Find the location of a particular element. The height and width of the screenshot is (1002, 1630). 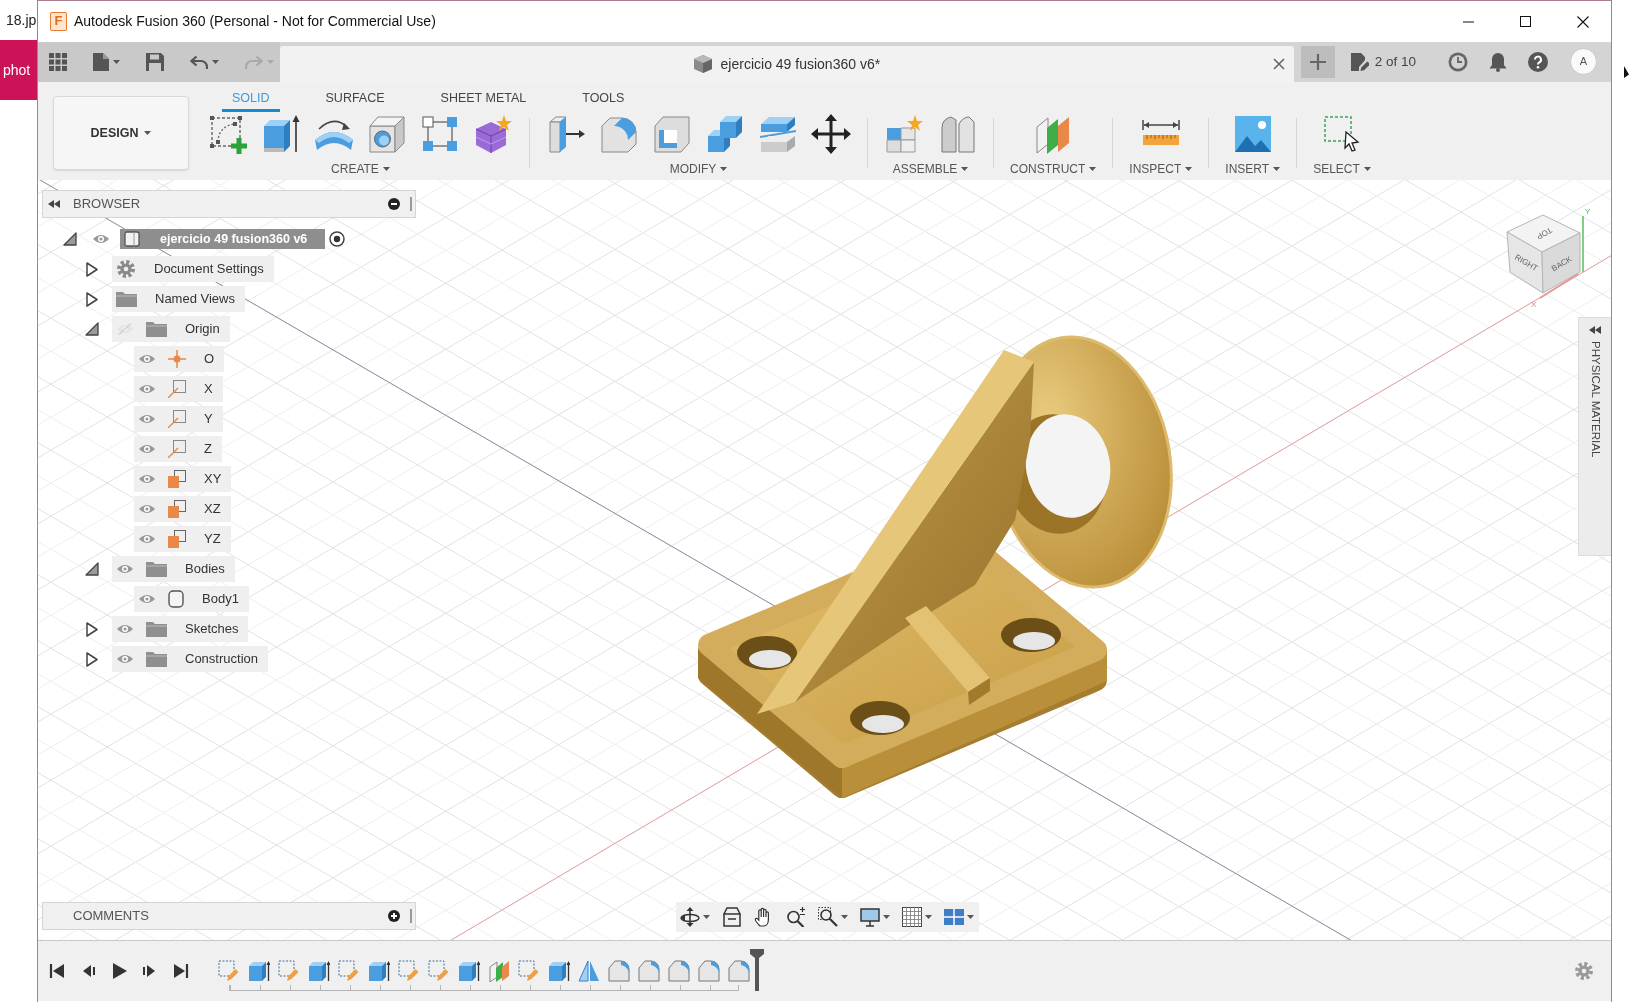

help-icon is located at coordinates (1538, 62).